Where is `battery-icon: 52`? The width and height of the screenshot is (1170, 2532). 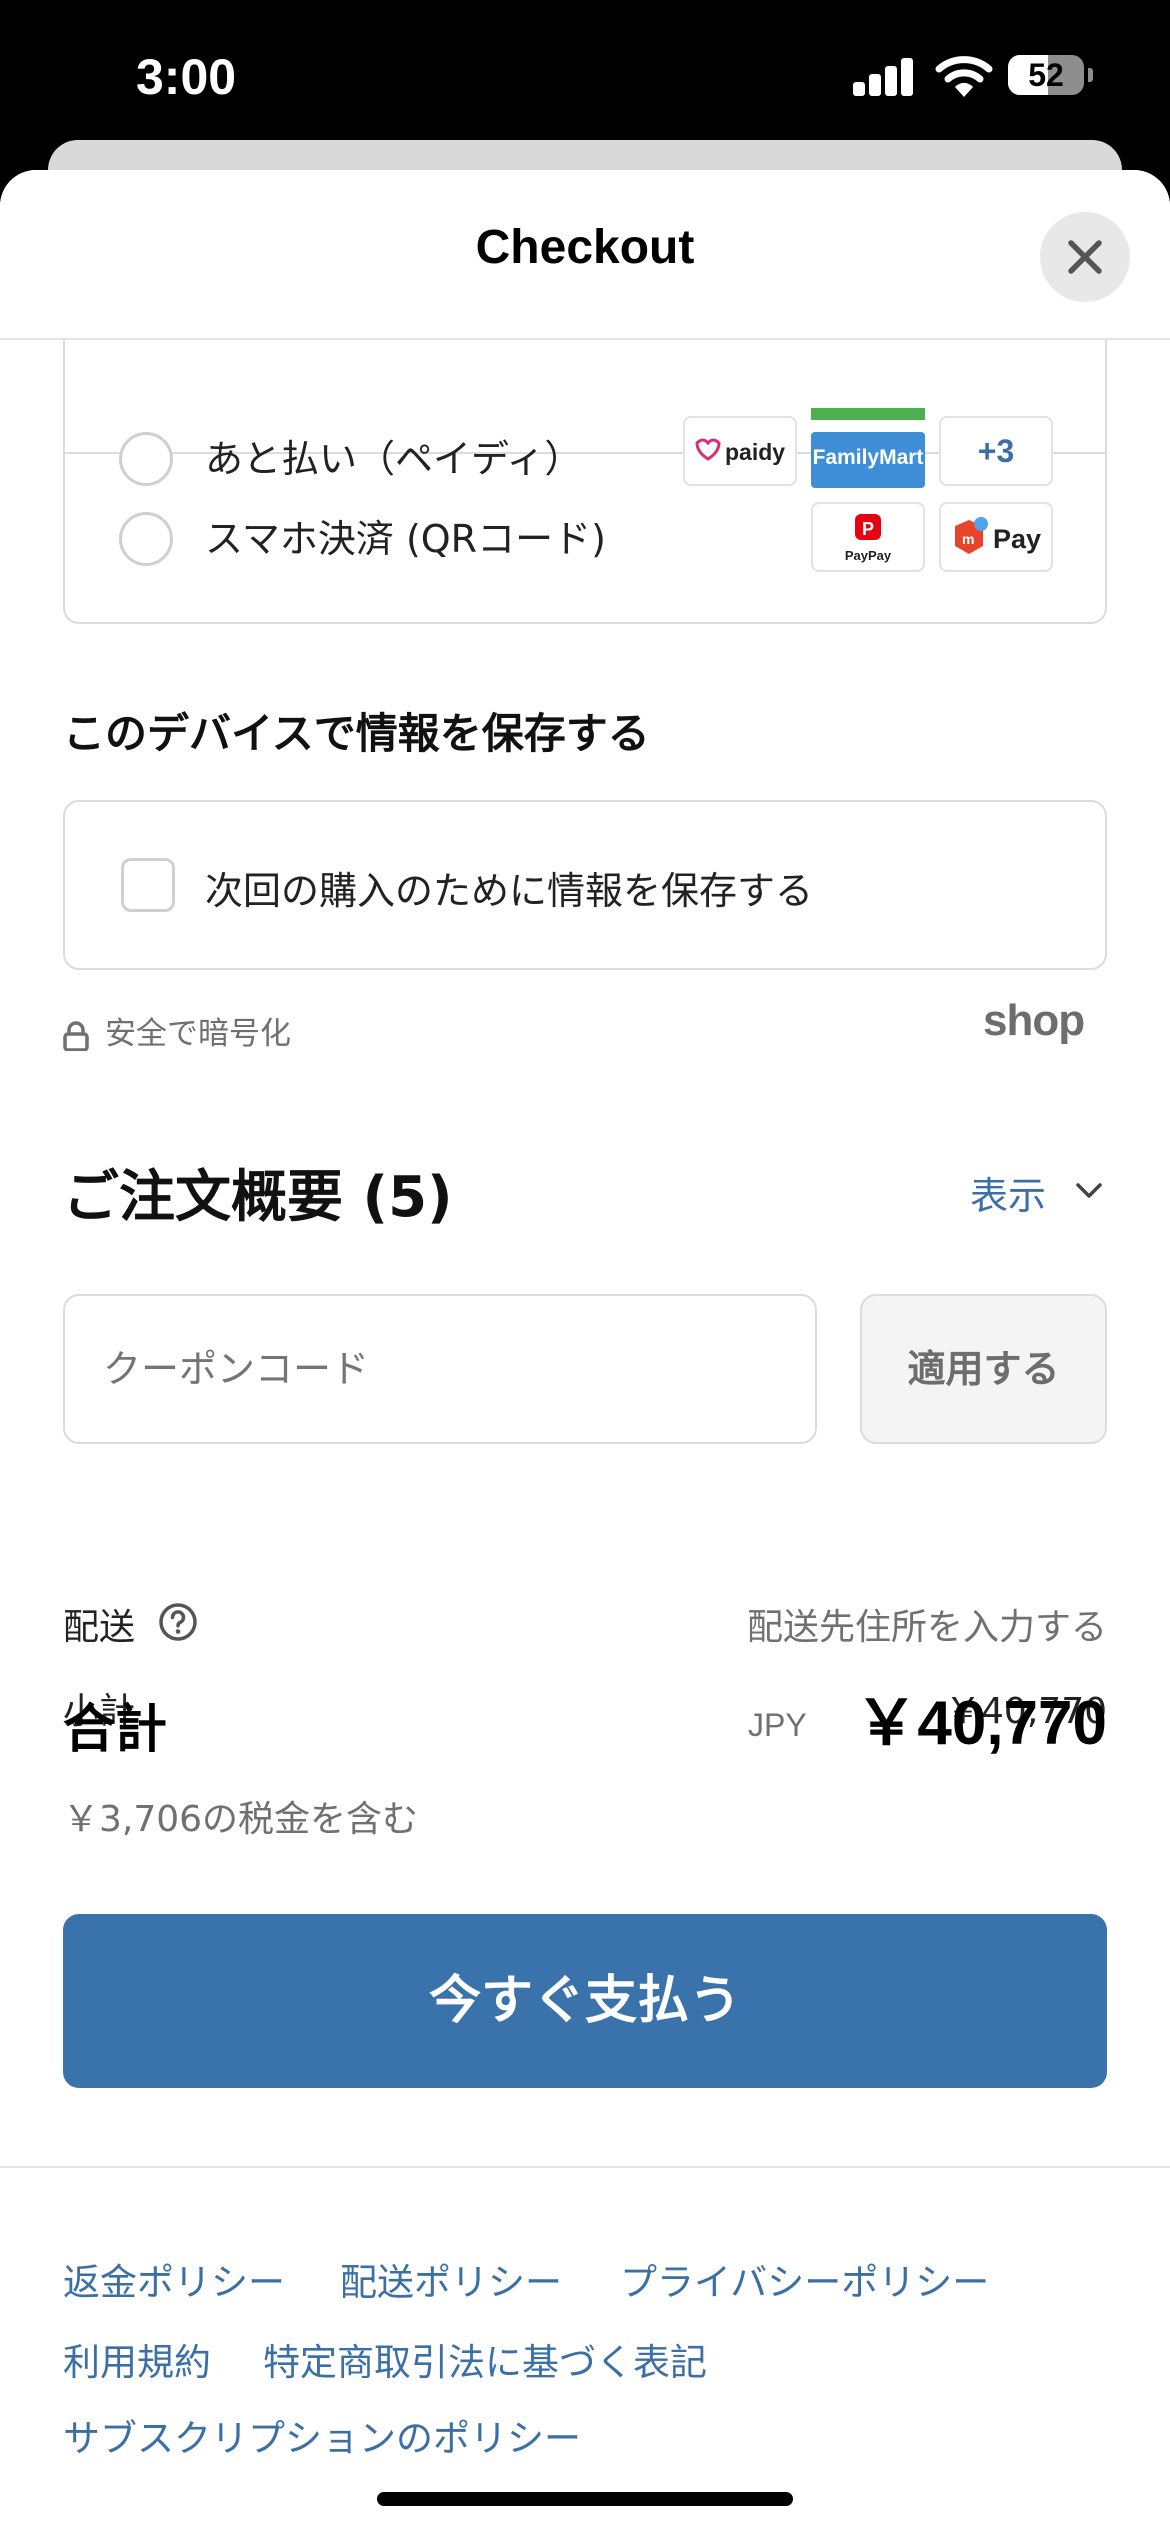
battery-icon: 52 is located at coordinates (1046, 75).